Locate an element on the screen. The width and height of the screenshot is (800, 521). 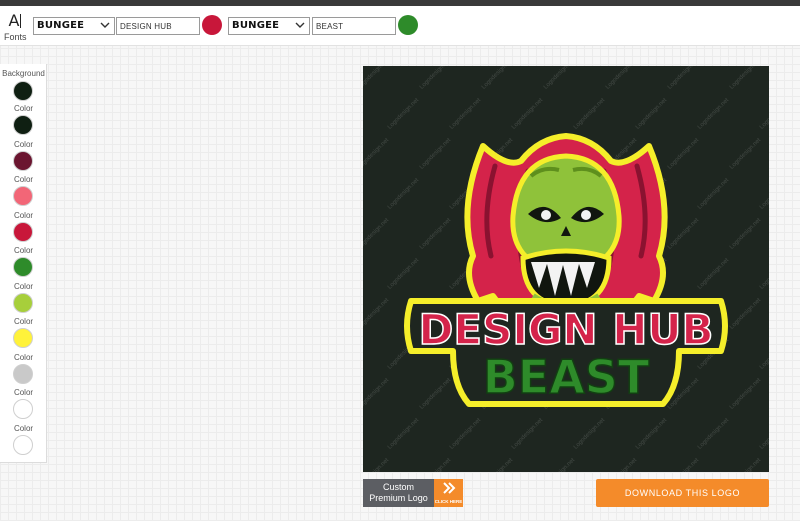
font-select-line2: BUNGEE is located at coordinates (269, 26).